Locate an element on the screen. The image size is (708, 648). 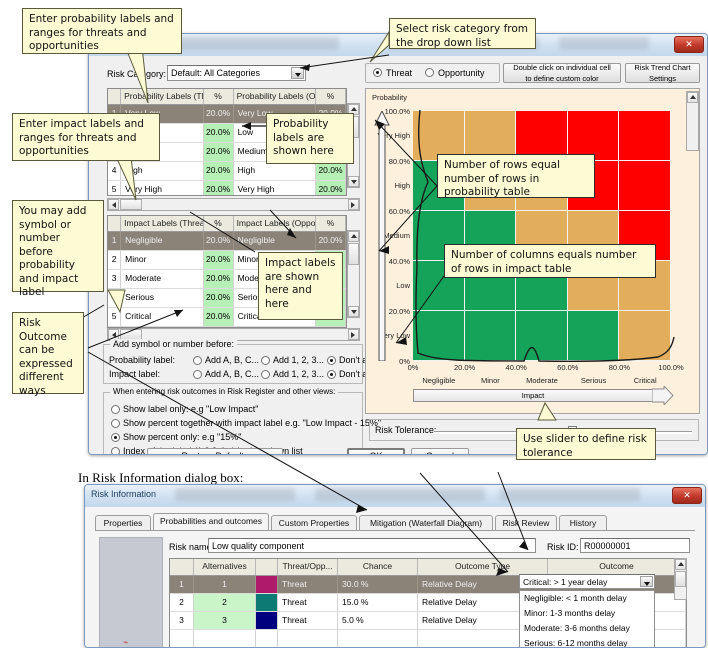
impact-cell: 5 is located at coordinates (115, 317).